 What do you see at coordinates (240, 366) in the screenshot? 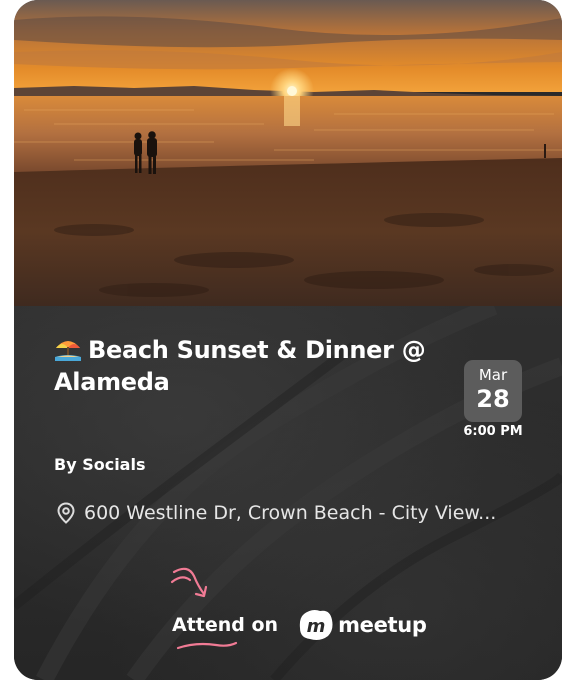
I see `event-title-text: Beach Sunset & Dinner @ Alameda` at bounding box center [240, 366].